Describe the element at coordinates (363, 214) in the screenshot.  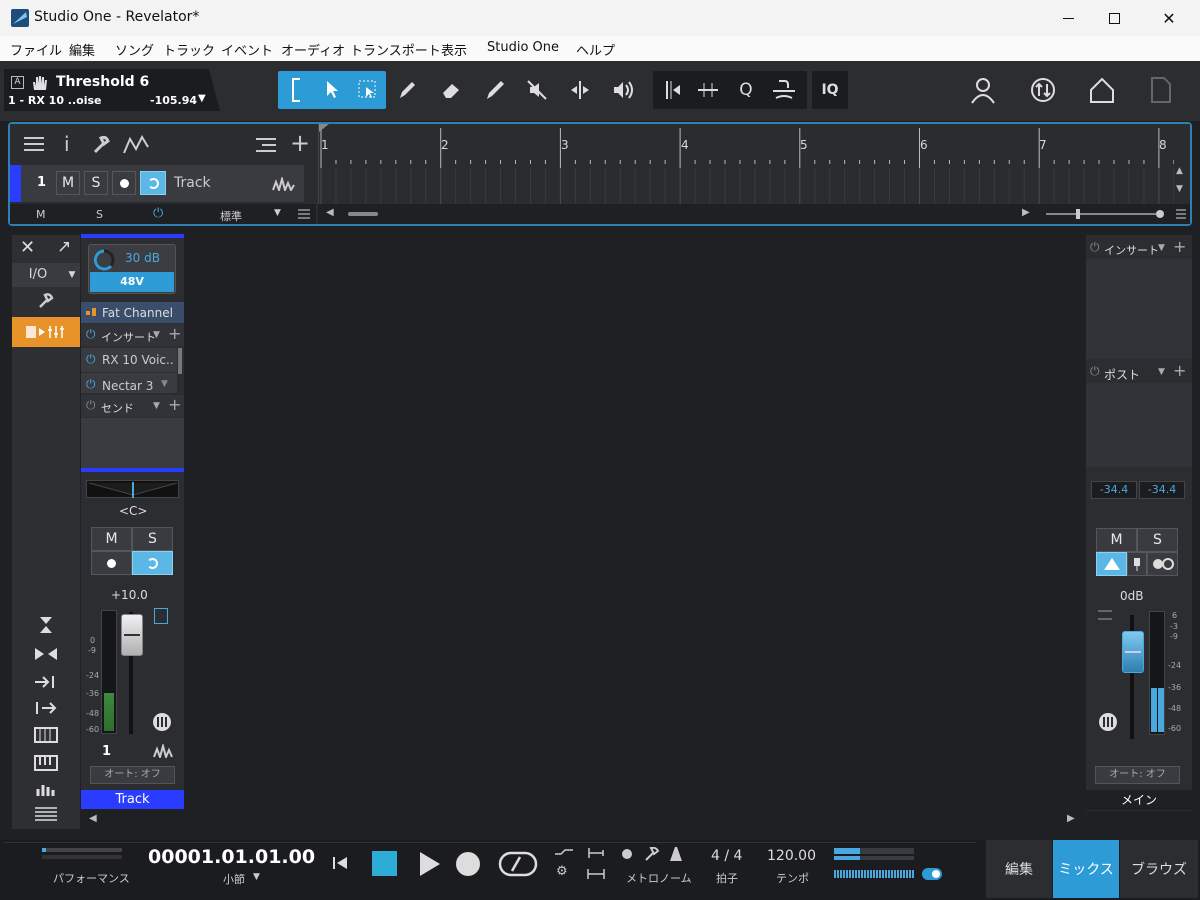
I see `scroll-thumb` at that location.